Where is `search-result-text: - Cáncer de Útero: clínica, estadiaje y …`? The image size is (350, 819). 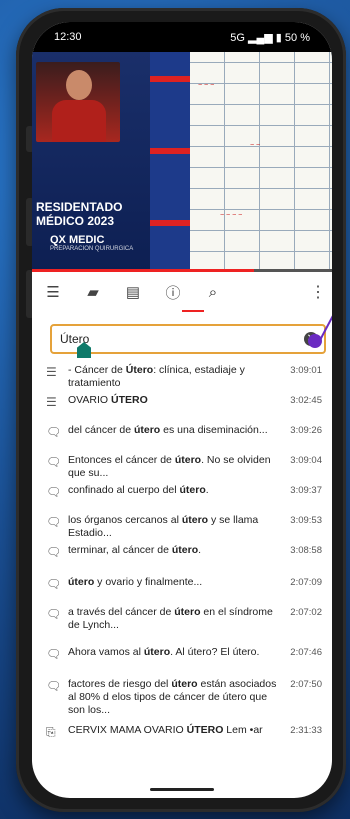 search-result-text: - Cáncer de Útero: clínica, estadiaje y … is located at coordinates (179, 377).